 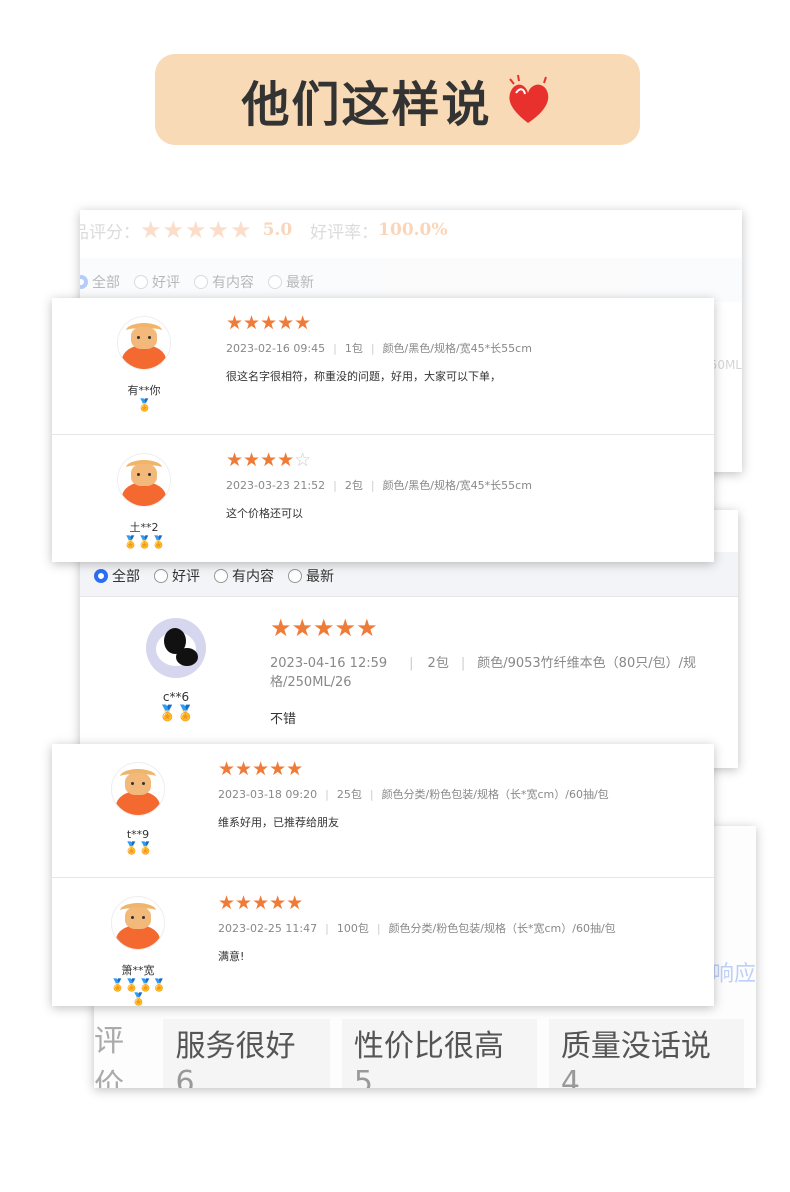 What do you see at coordinates (353, 348) in the screenshot?
I see `review-qty: 1包` at bounding box center [353, 348].